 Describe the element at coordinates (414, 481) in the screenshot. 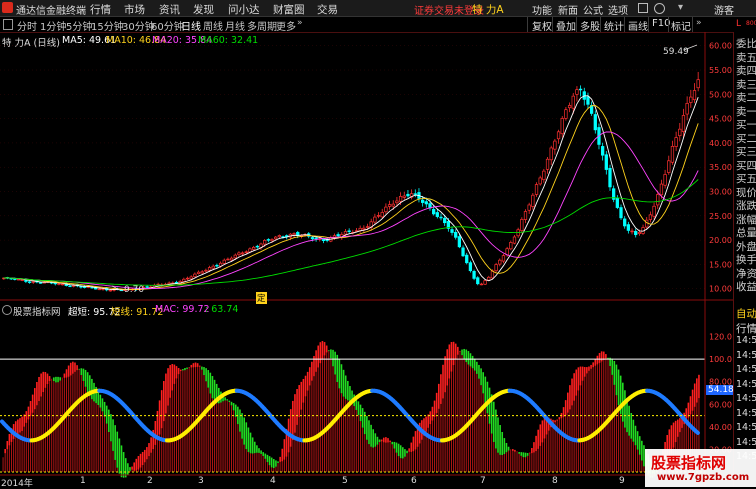

I see `x-month-6: 6` at that location.